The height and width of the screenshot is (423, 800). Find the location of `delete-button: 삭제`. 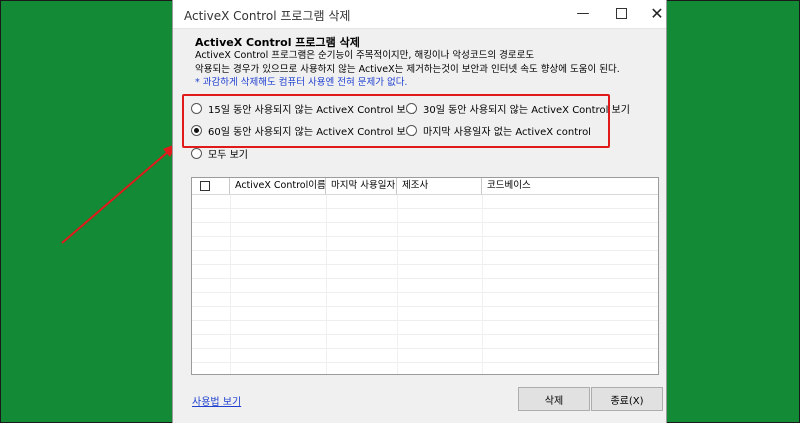

delete-button: 삭제 is located at coordinates (554, 399).